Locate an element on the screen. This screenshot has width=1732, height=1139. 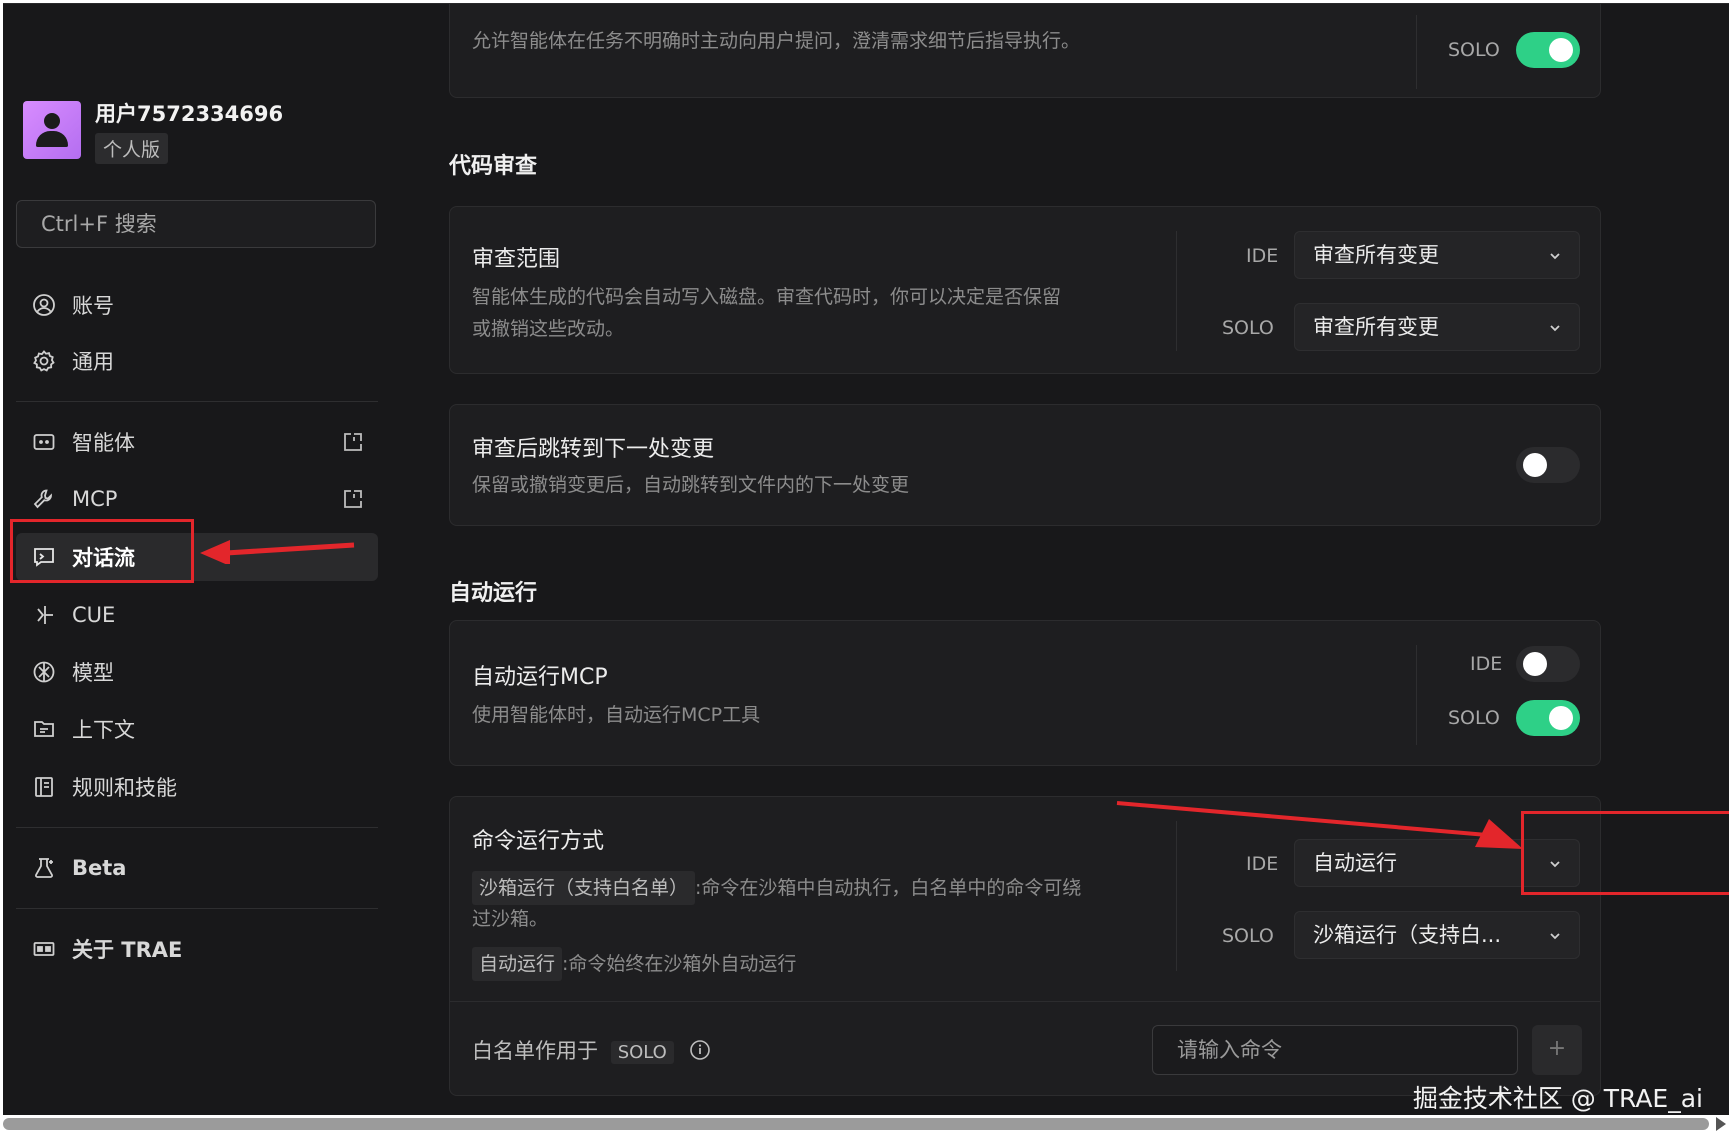
ask-user-card: 允许智能体在任务不明确时主动向用户提问，澄清需求细节后指导执行。 SOLO is located at coordinates (1025, 51).